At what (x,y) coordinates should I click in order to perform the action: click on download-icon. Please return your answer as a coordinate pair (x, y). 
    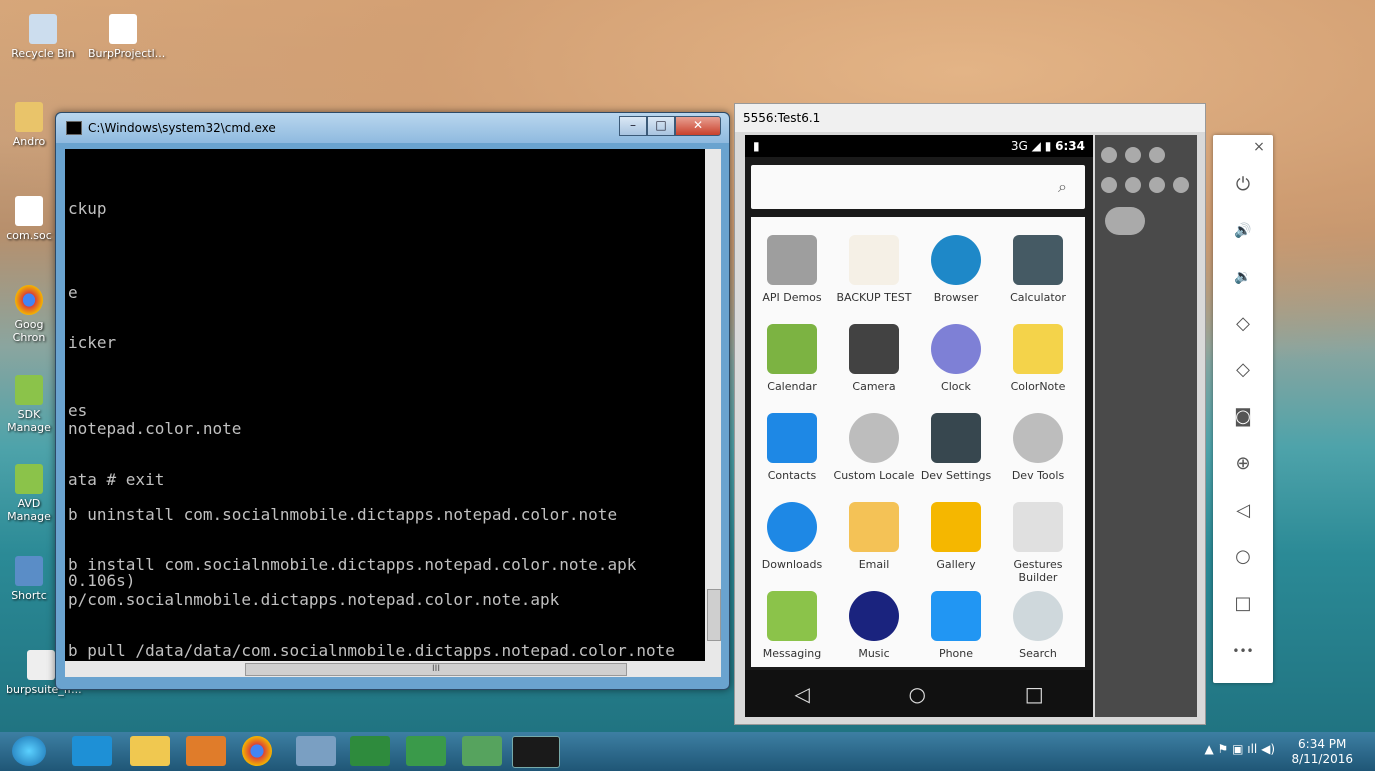
    Looking at the image, I should click on (426, 751).